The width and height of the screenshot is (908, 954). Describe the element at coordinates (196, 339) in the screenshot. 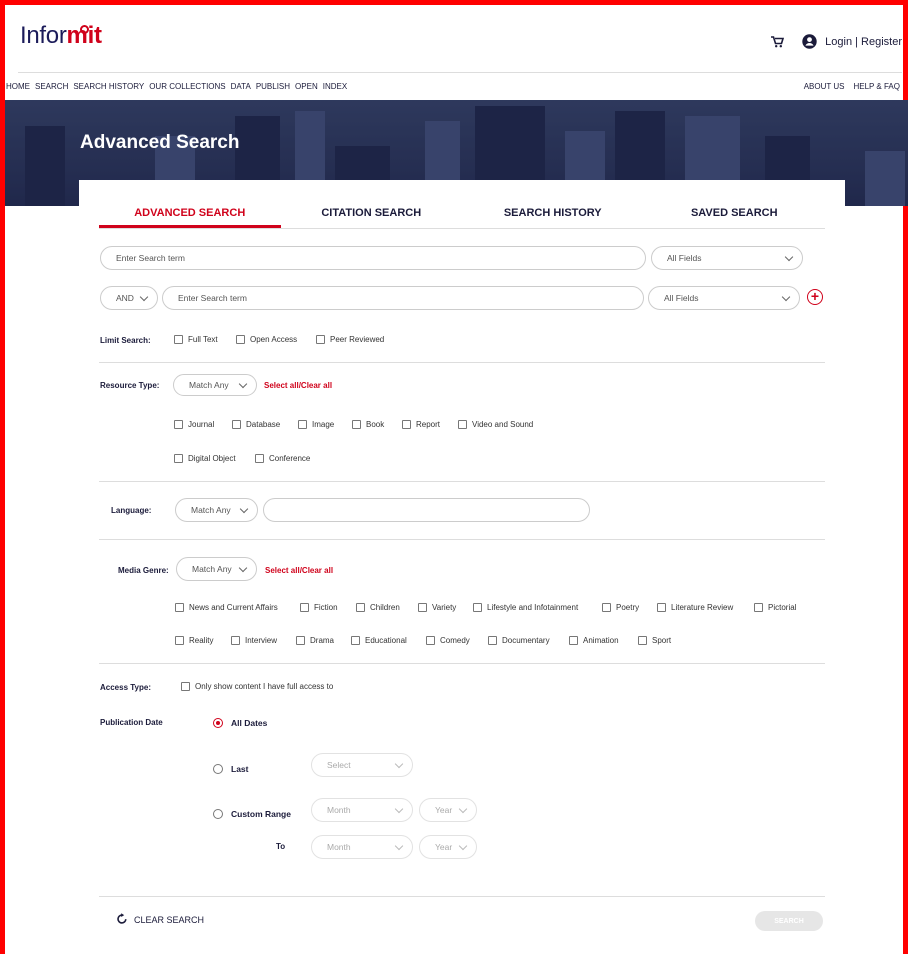

I see `checkbox-full-text: Full Text` at that location.